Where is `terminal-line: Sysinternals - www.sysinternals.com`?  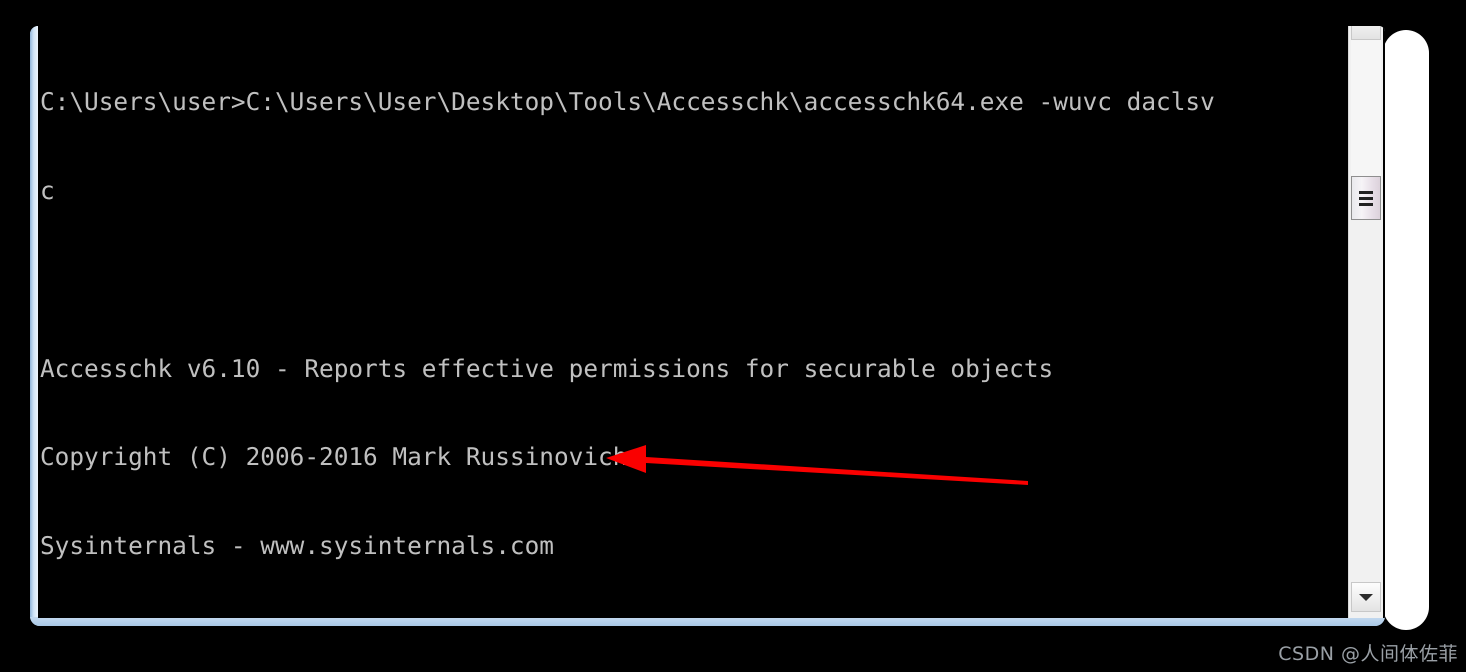
terminal-line: Sysinternals - www.sysinternals.com is located at coordinates (297, 546).